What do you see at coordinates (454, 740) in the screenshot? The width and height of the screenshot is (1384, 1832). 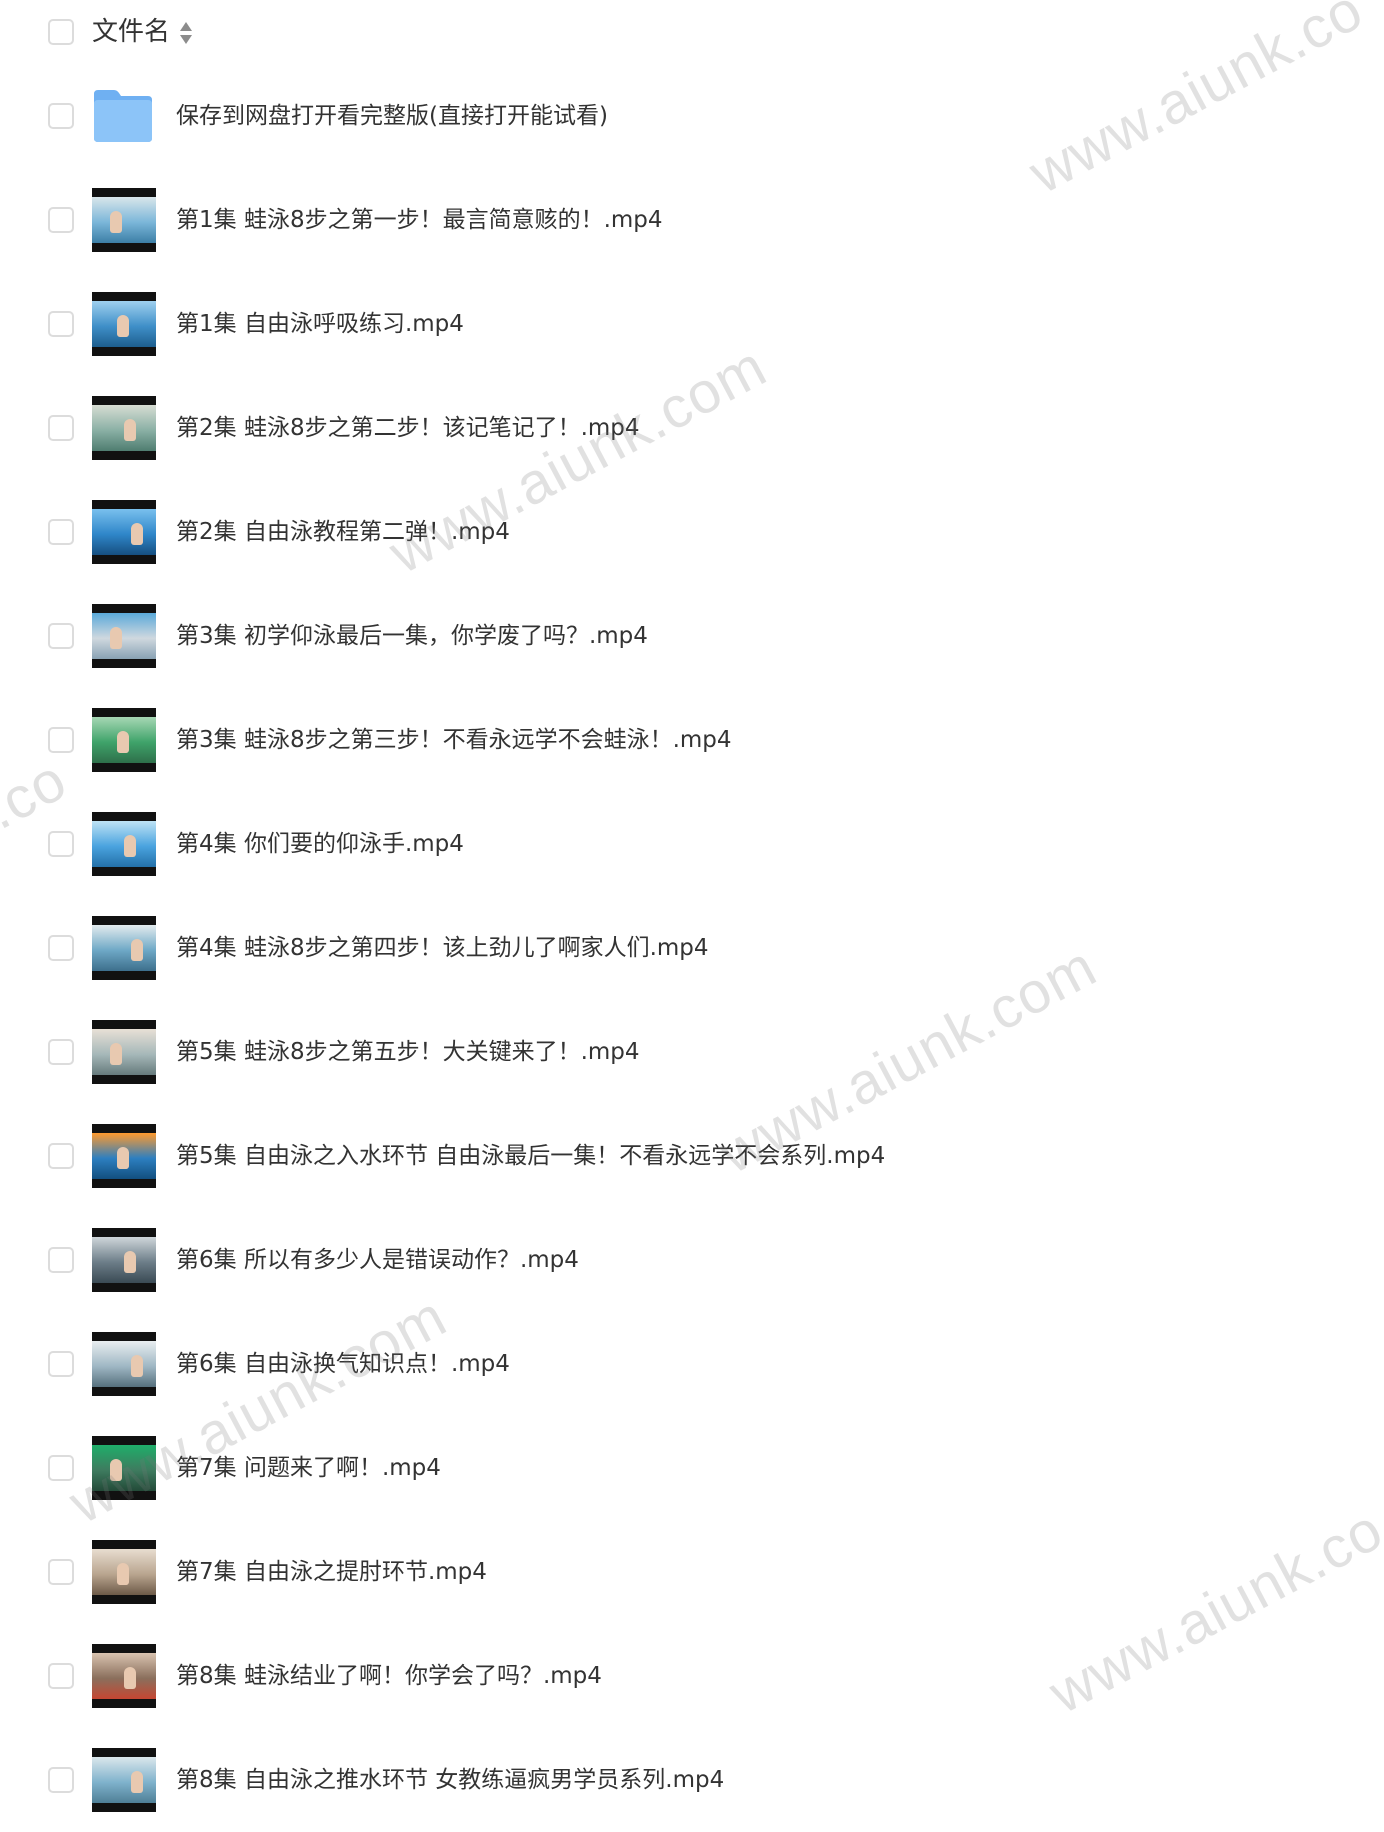 I see `file-name: 第3集 蛙泳8步之第三步！不看永远学不会蛙泳！.mp4` at bounding box center [454, 740].